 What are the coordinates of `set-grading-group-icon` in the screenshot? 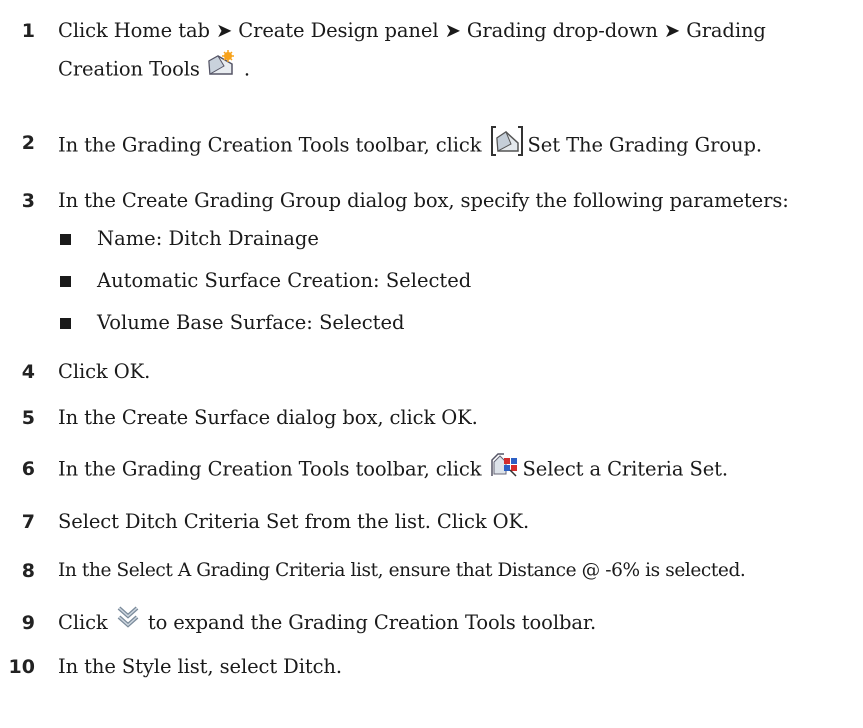 It's located at (507, 141).